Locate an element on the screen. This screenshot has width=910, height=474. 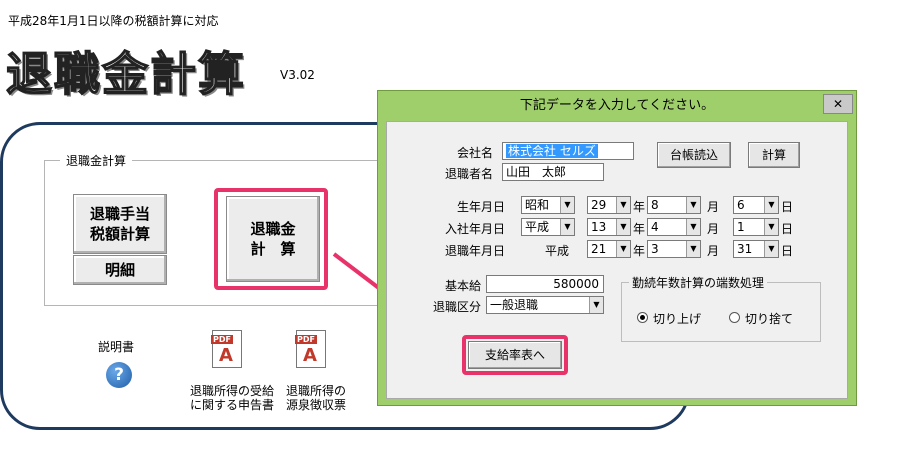
salary-label: 基本給 is located at coordinates (463, 286).